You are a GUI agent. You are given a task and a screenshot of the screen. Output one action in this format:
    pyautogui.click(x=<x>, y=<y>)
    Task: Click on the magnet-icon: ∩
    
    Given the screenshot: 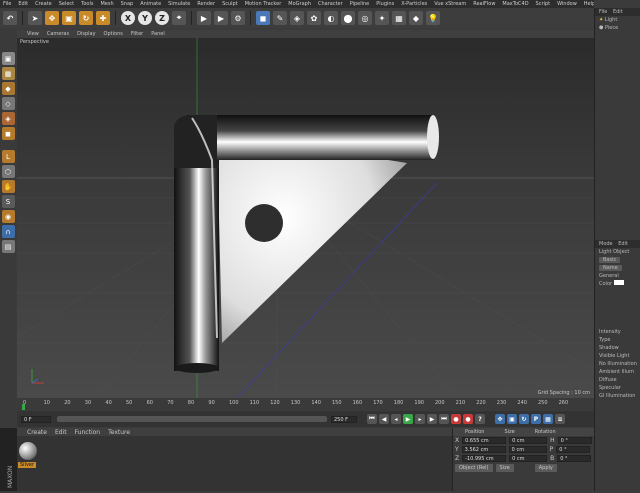 What is the action you would take?
    pyautogui.click(x=8, y=231)
    